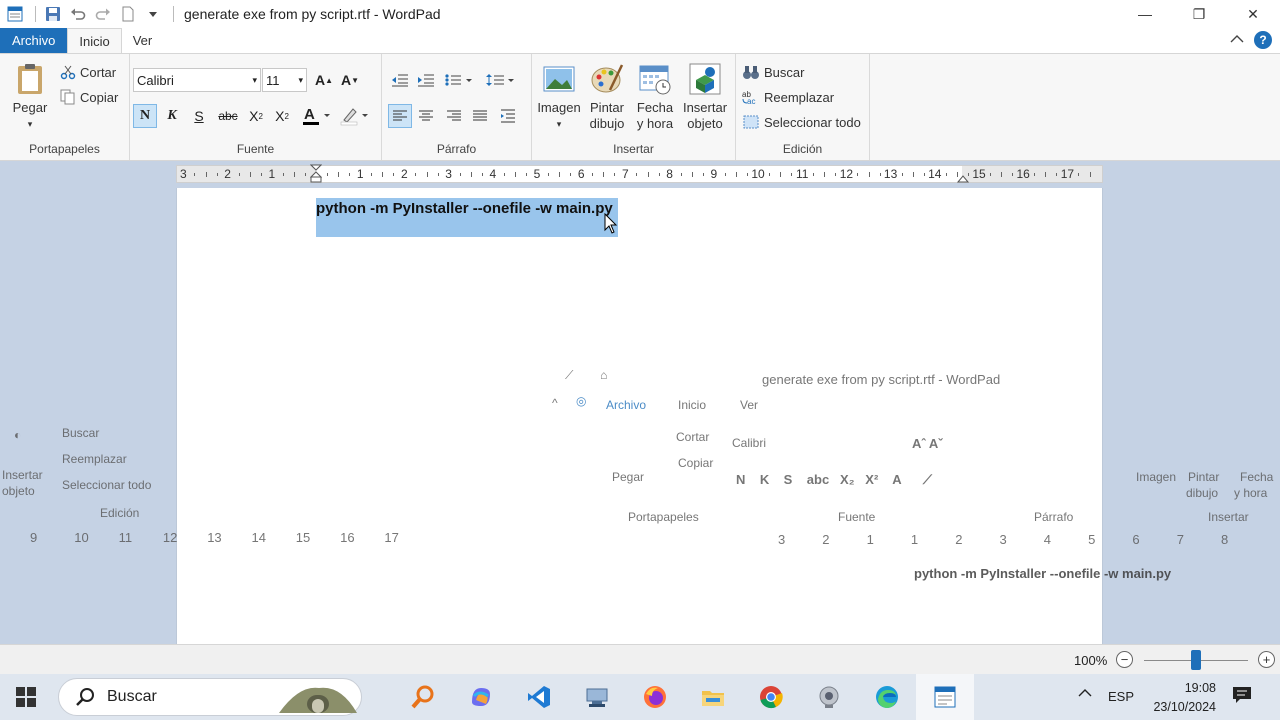 Image resolution: width=1280 pixels, height=720 pixels. What do you see at coordinates (501, 80) in the screenshot?
I see `line-spacing-button` at bounding box center [501, 80].